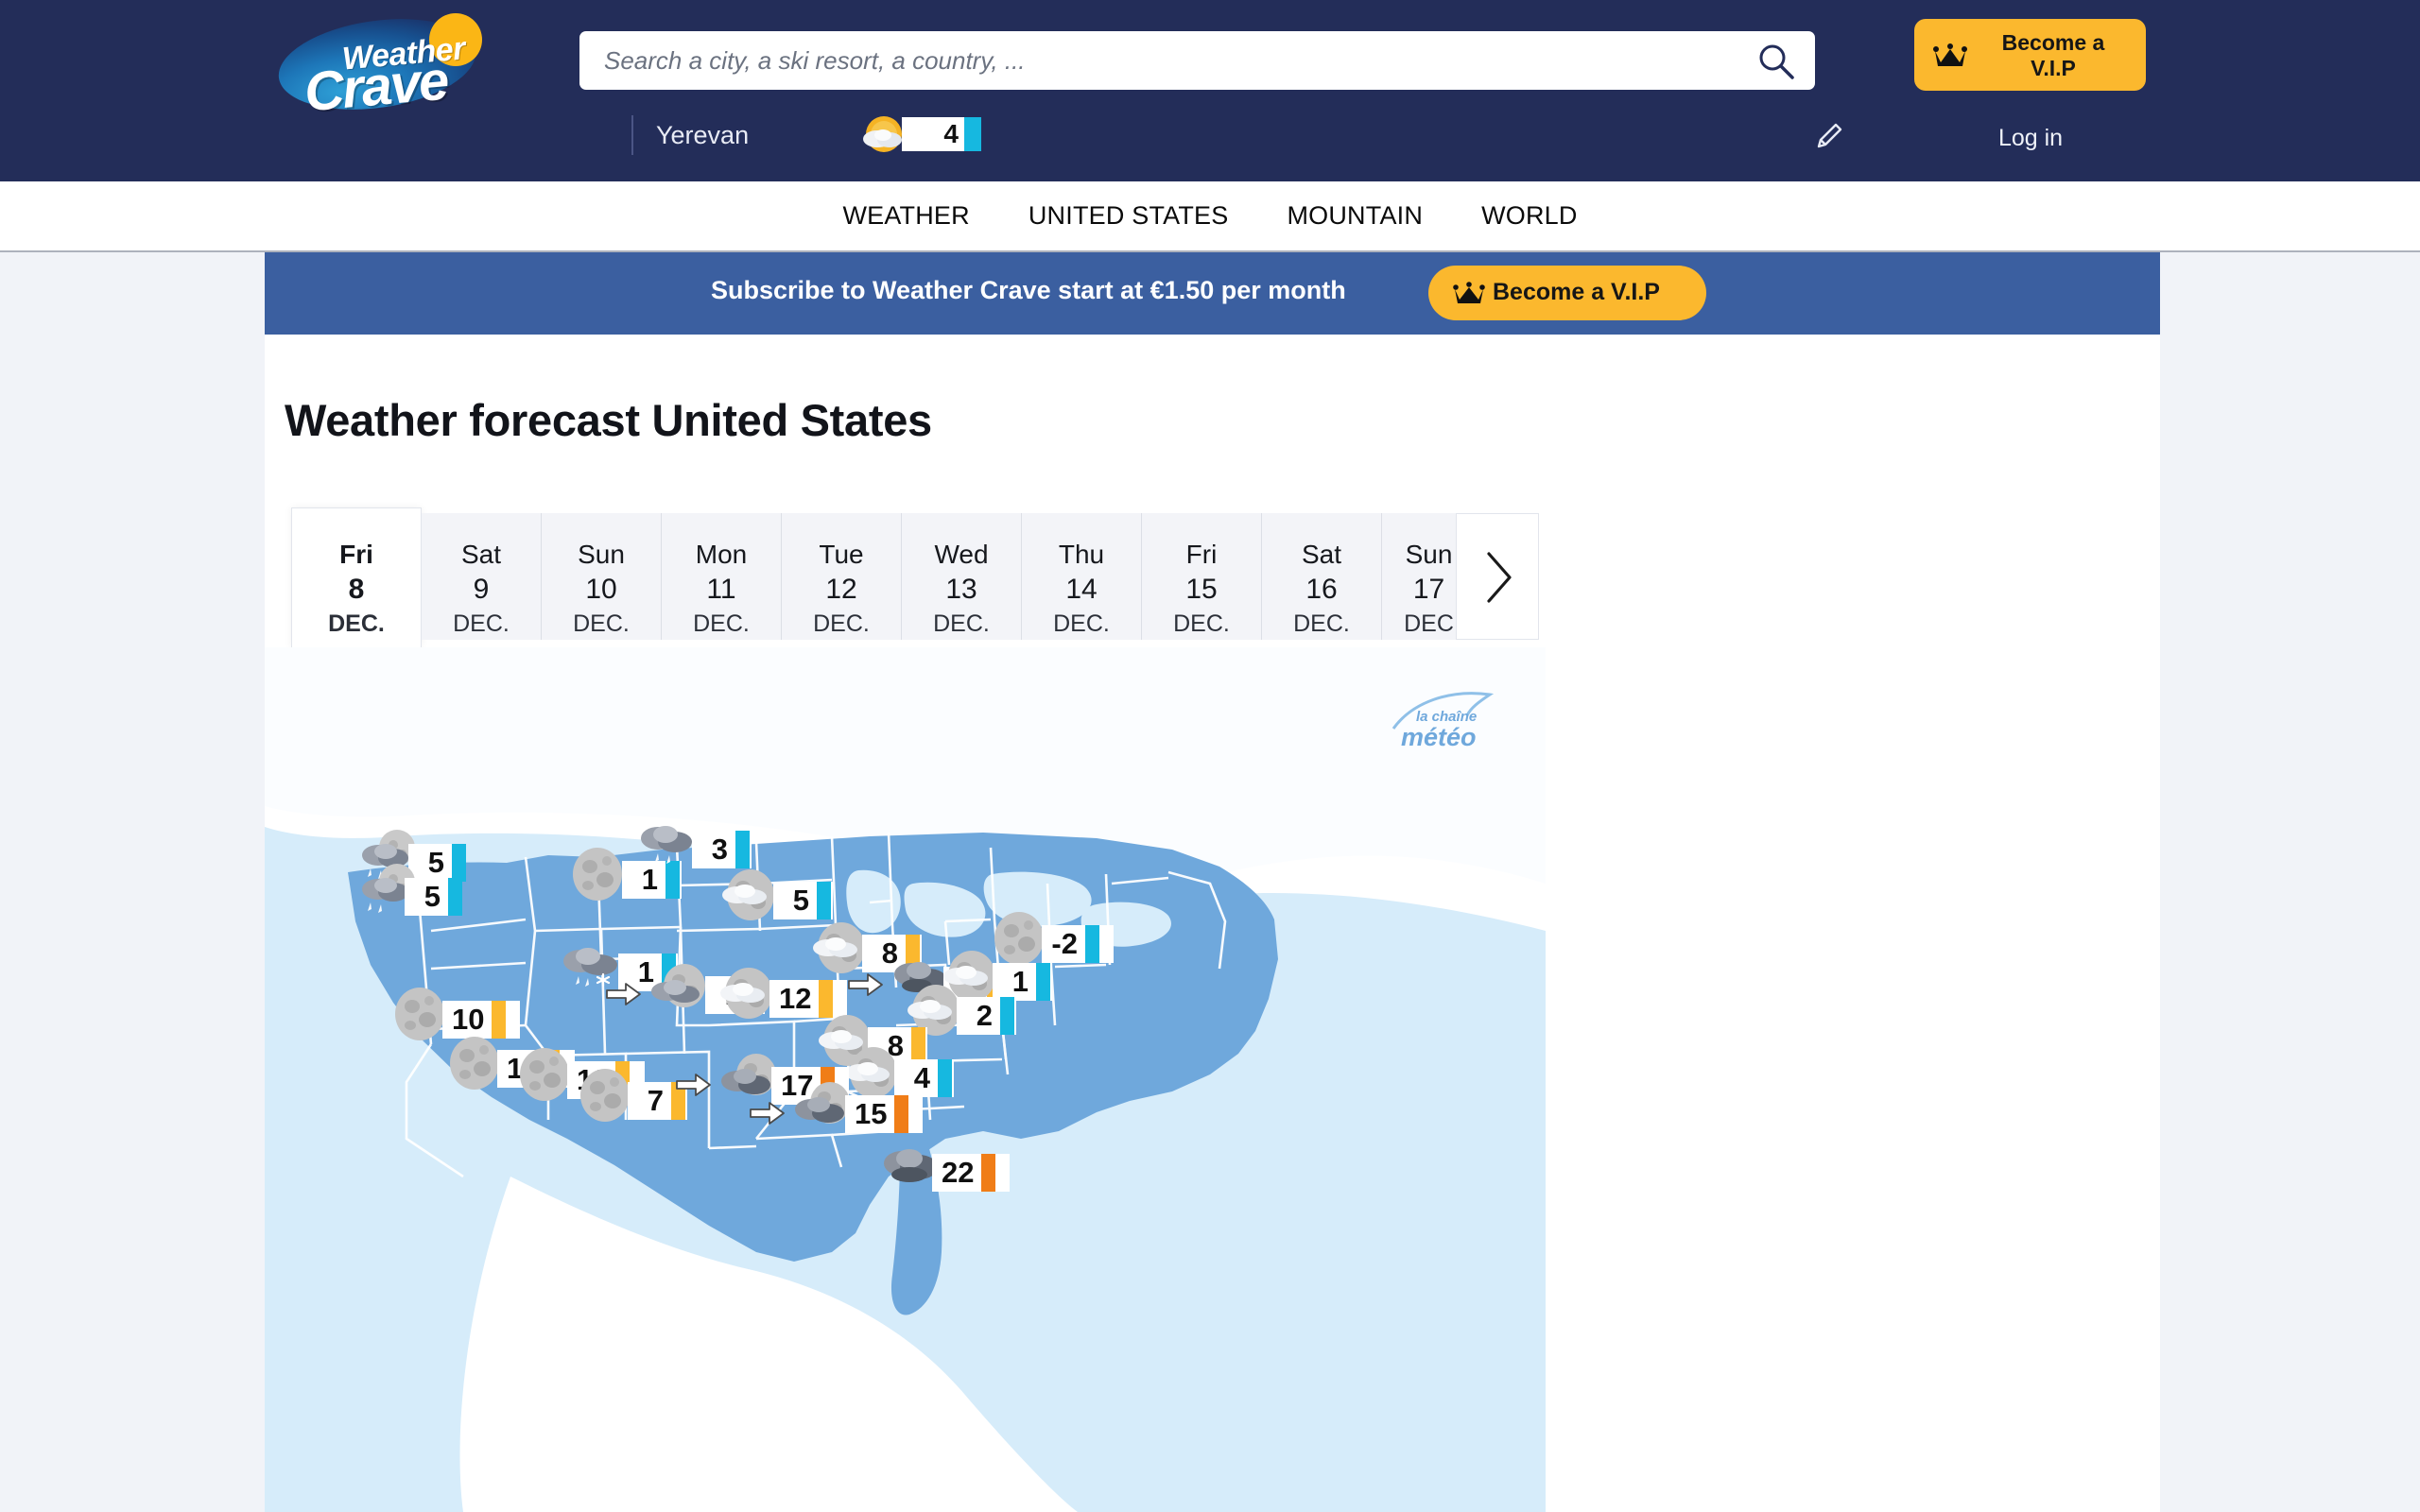  I want to click on la-chaine-meteo-watermark: la chaîne météo, so click(1443, 721).